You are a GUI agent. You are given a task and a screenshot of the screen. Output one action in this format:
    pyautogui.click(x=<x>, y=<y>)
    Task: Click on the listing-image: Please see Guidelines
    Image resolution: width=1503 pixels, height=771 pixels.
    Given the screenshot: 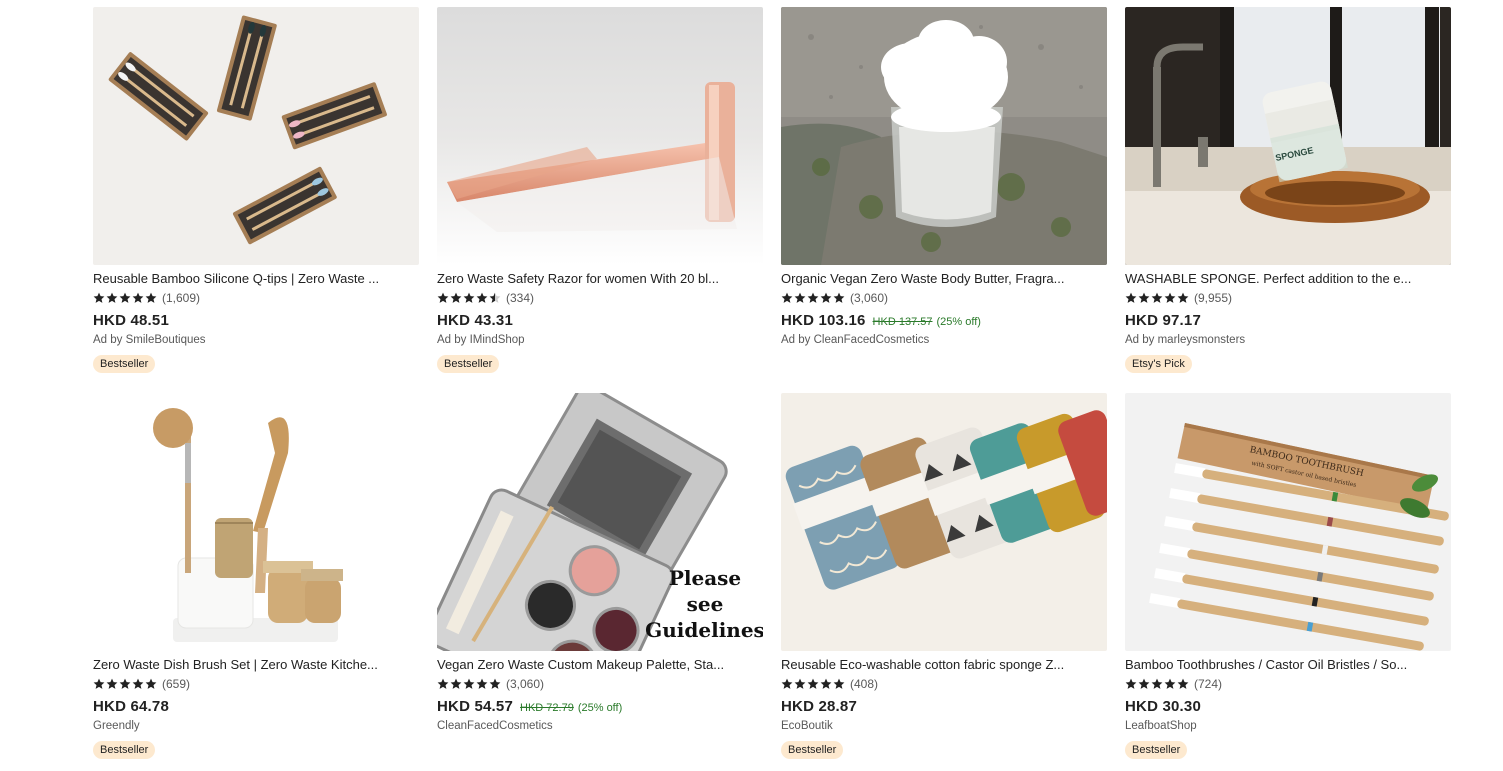 What is the action you would take?
    pyautogui.click(x=600, y=522)
    